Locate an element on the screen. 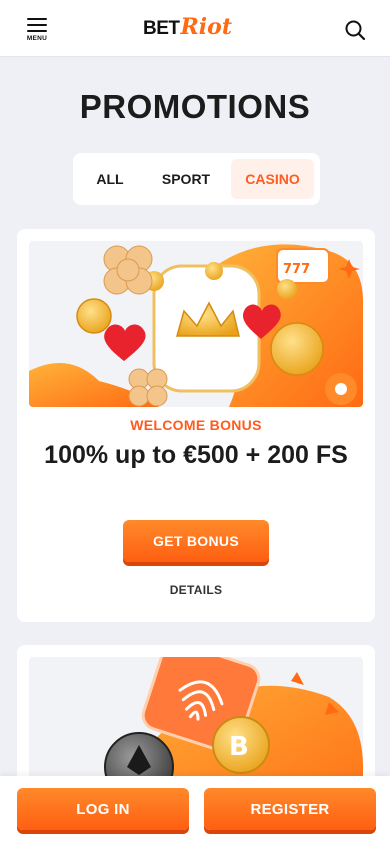 Image resolution: width=390 pixels, height=844 pixels. promo-type-label: WELCOME BONUS is located at coordinates (196, 425).